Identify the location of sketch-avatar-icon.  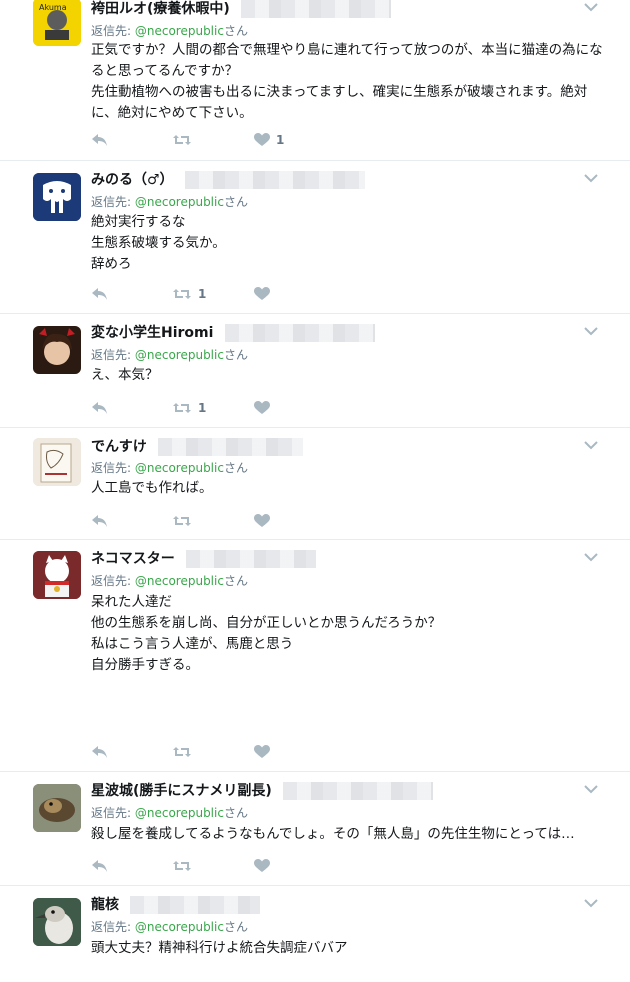
(57, 462).